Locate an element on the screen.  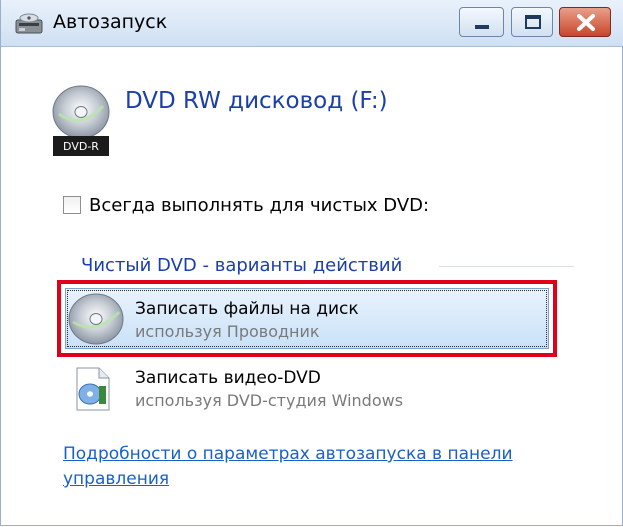
section-divider is located at coordinates (506, 266).